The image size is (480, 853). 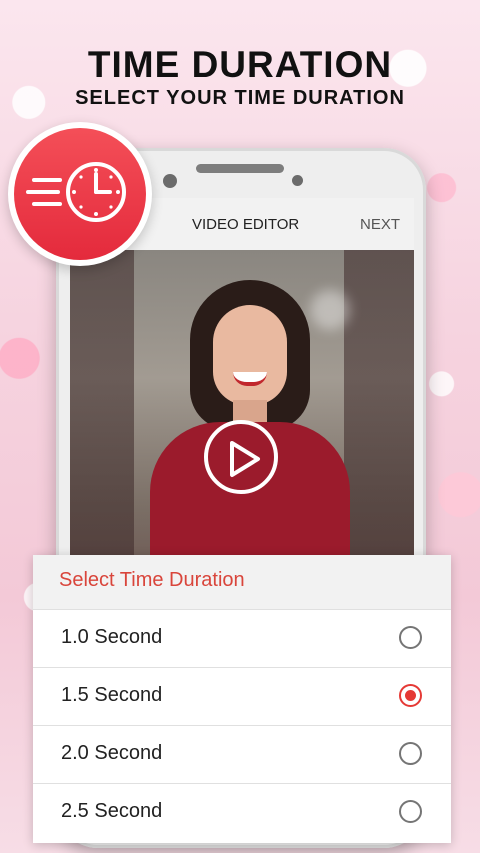 I want to click on phone-camera, so click(x=170, y=181).